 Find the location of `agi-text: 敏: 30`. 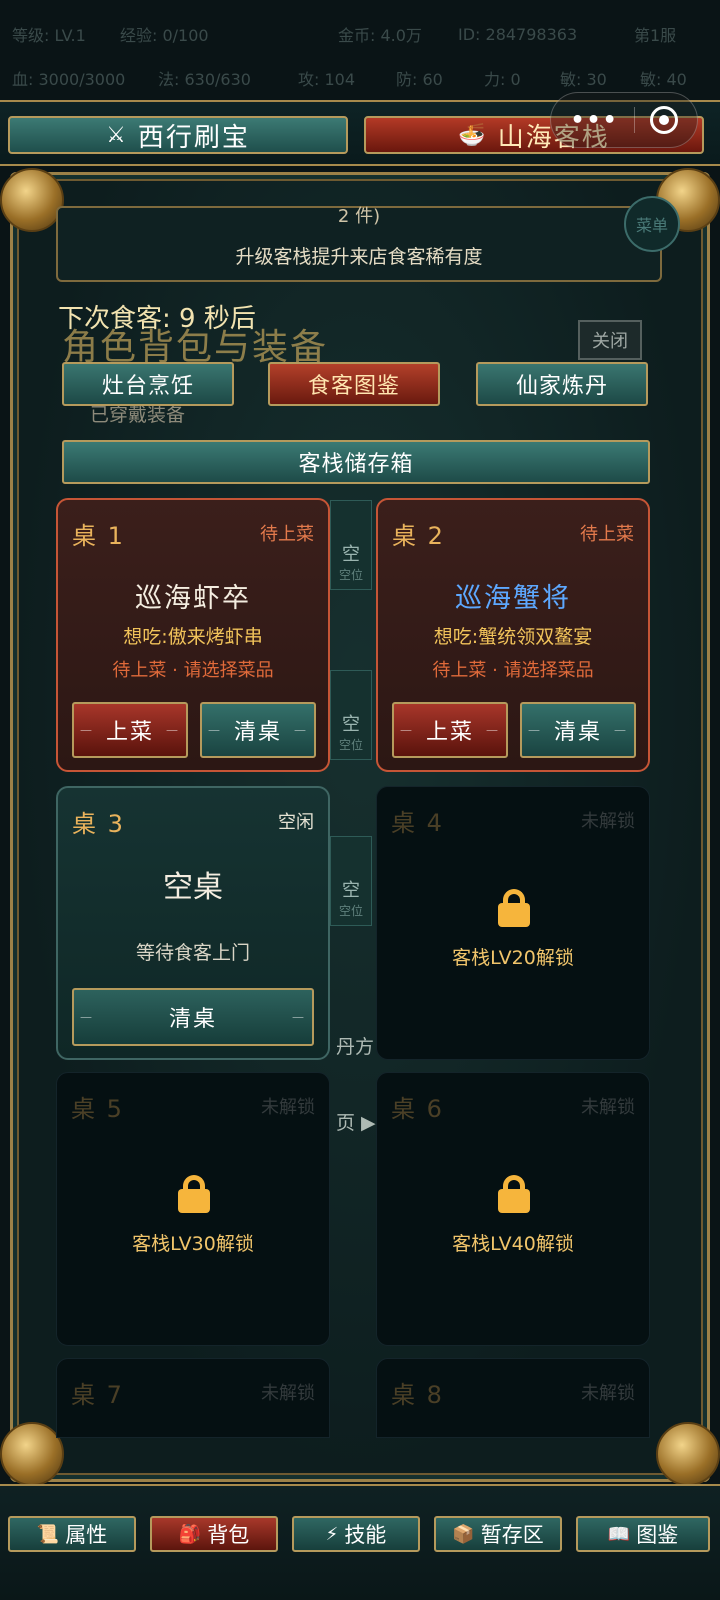

agi-text: 敏: 30 is located at coordinates (583, 79).